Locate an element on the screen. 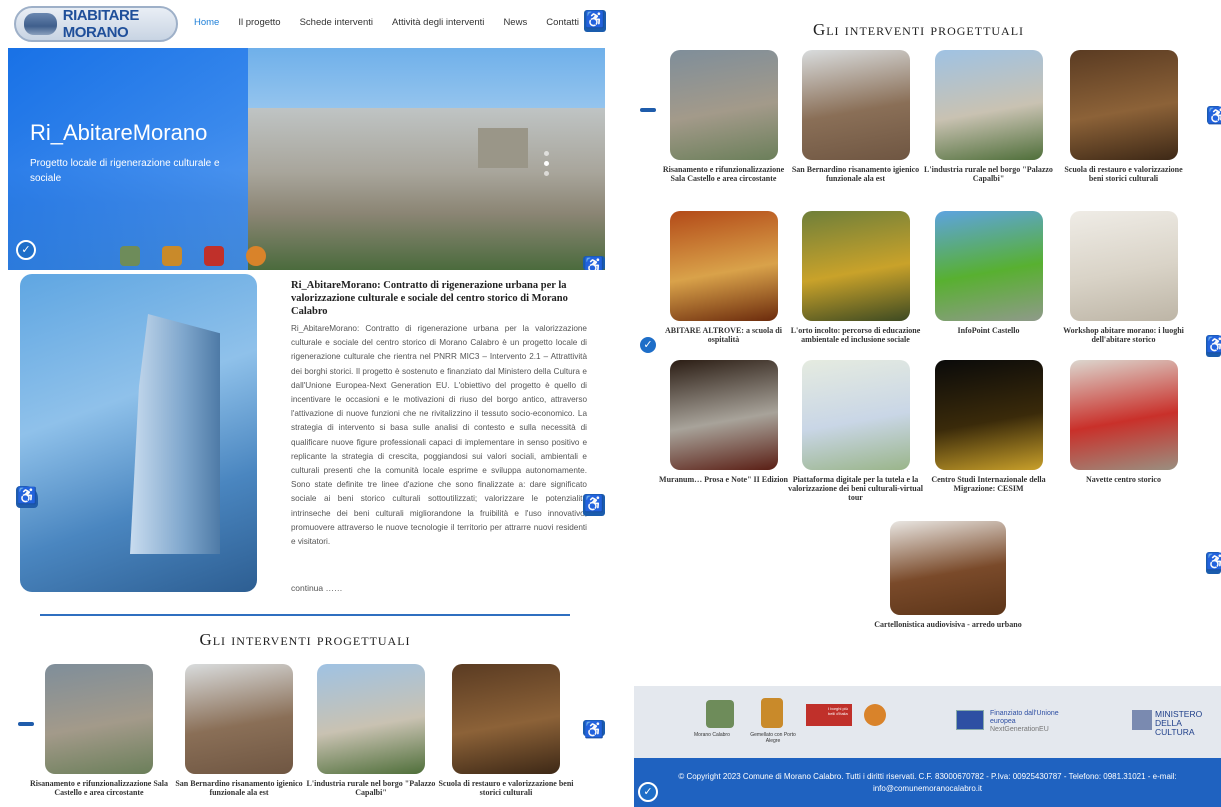 Image resolution: width=1221 pixels, height=807 pixels. crest-icon is located at coordinates (772, 713).